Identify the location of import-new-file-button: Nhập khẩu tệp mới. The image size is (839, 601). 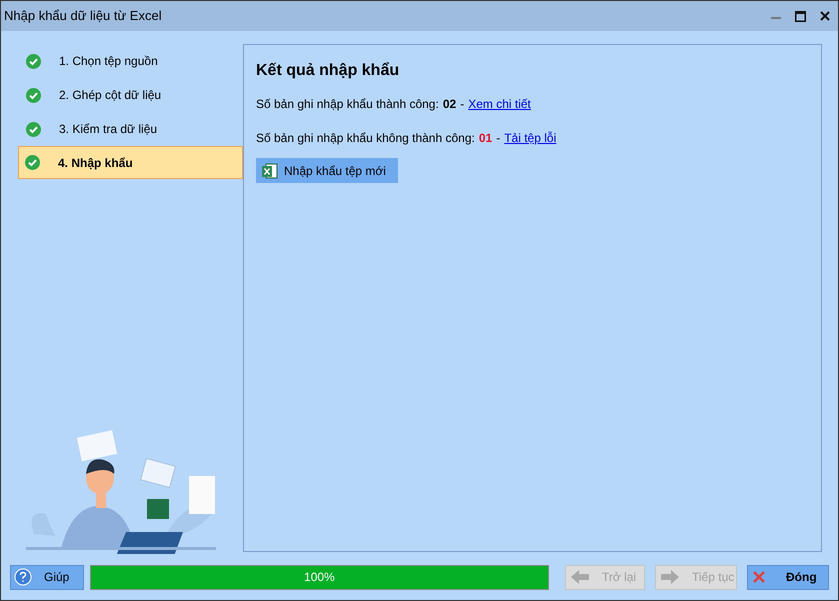
(327, 170).